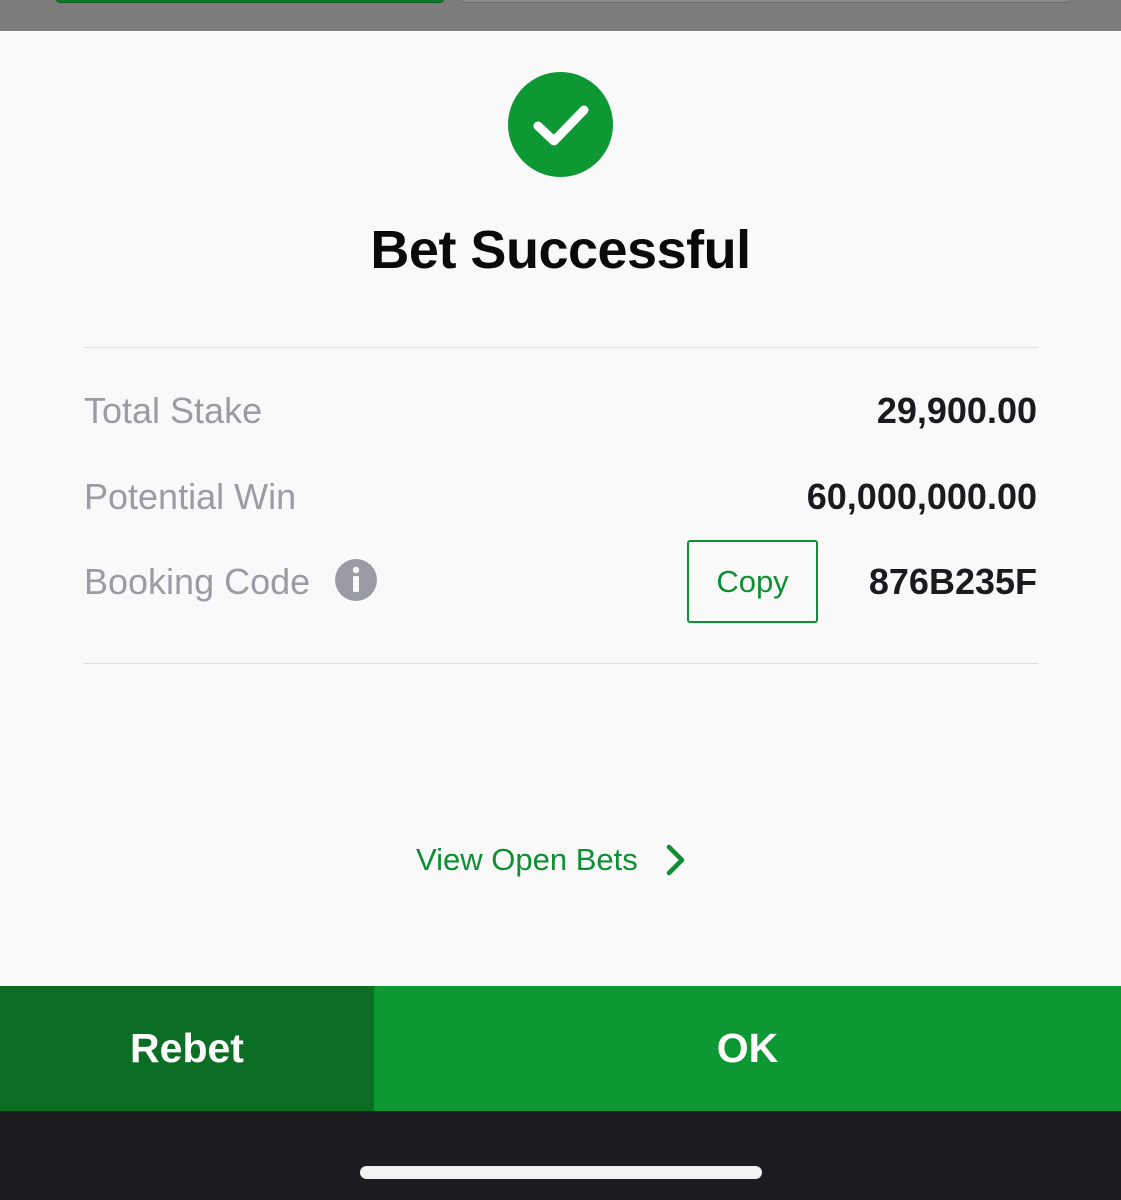 This screenshot has height=1200, width=1121. I want to click on potential-win-value: 60,000,000.00, so click(921, 496).